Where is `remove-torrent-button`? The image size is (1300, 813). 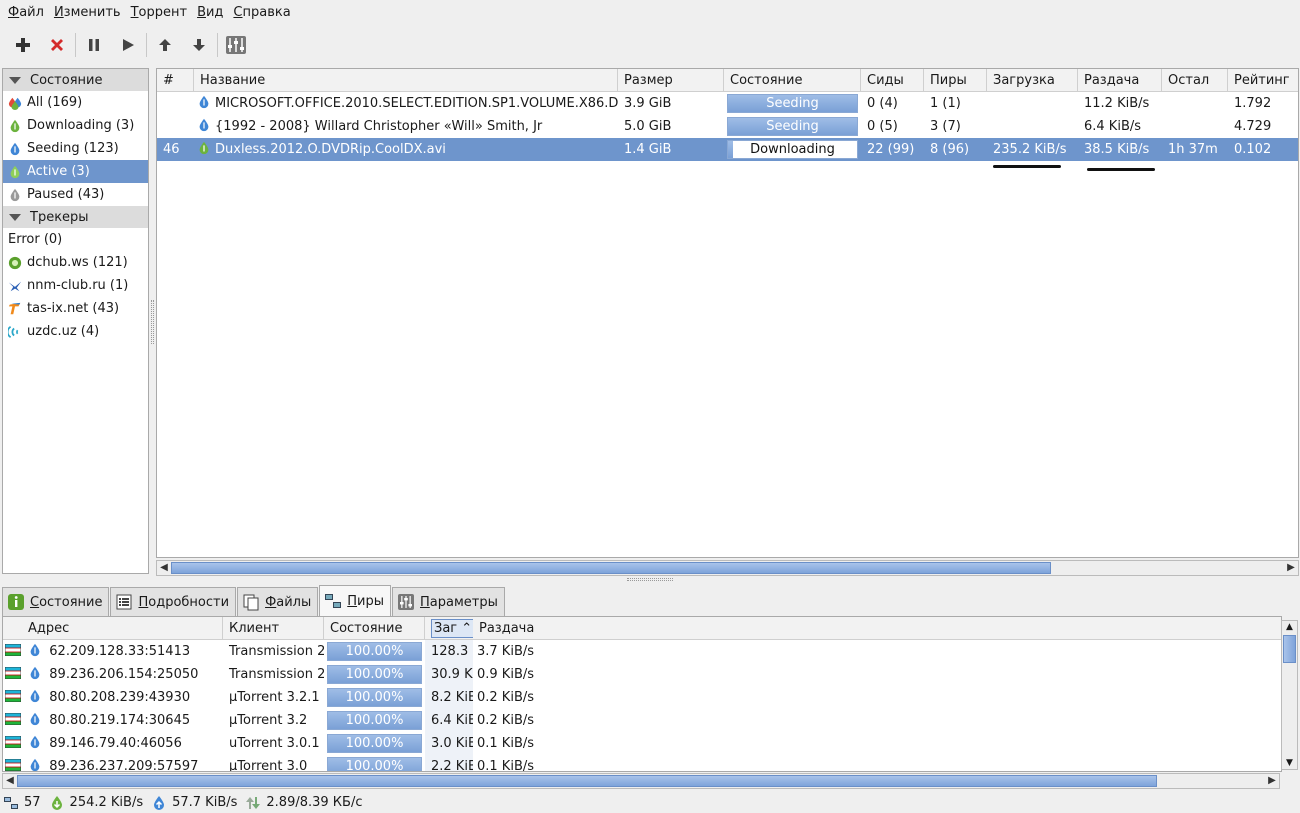
remove-torrent-button is located at coordinates (57, 45).